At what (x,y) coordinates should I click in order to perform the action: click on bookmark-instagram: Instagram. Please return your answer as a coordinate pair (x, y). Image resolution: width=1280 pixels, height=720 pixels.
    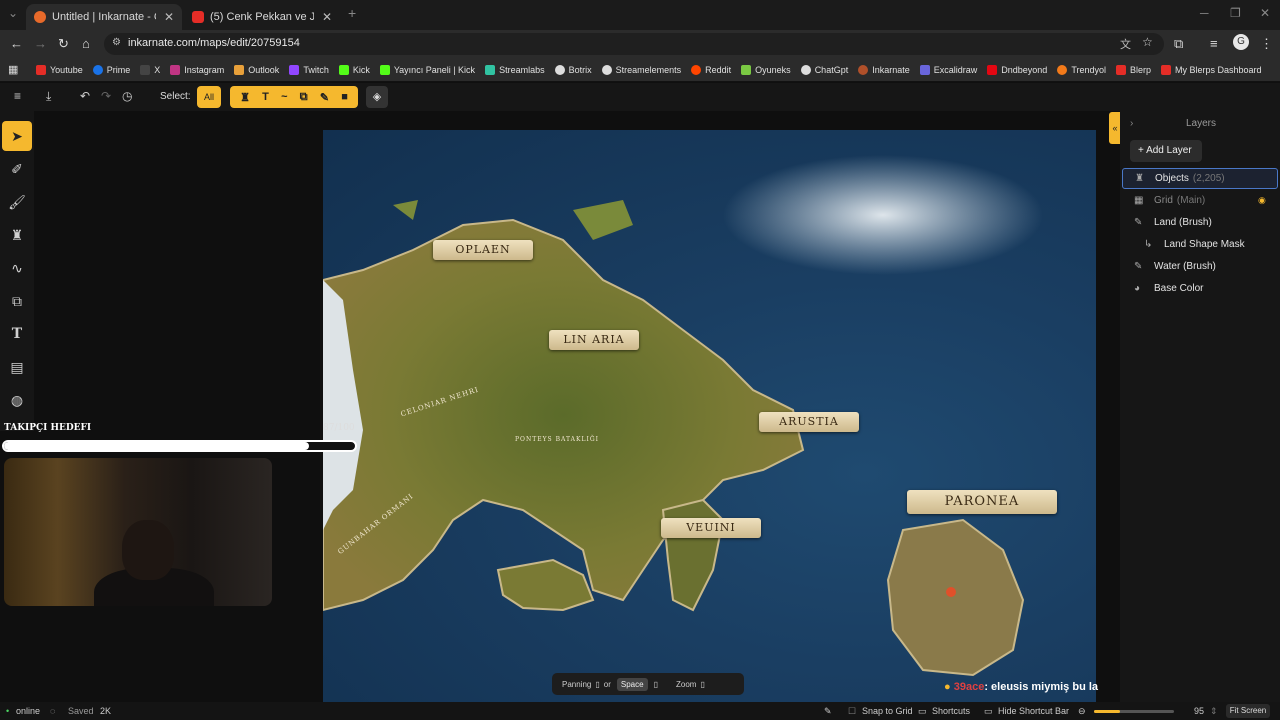
    Looking at the image, I should click on (197, 69).